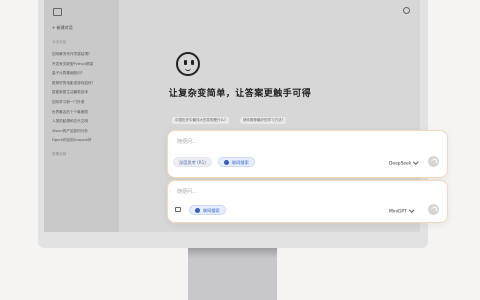 This screenshot has width=480, height=300. What do you see at coordinates (406, 10) in the screenshot?
I see `settings-icon` at bounding box center [406, 10].